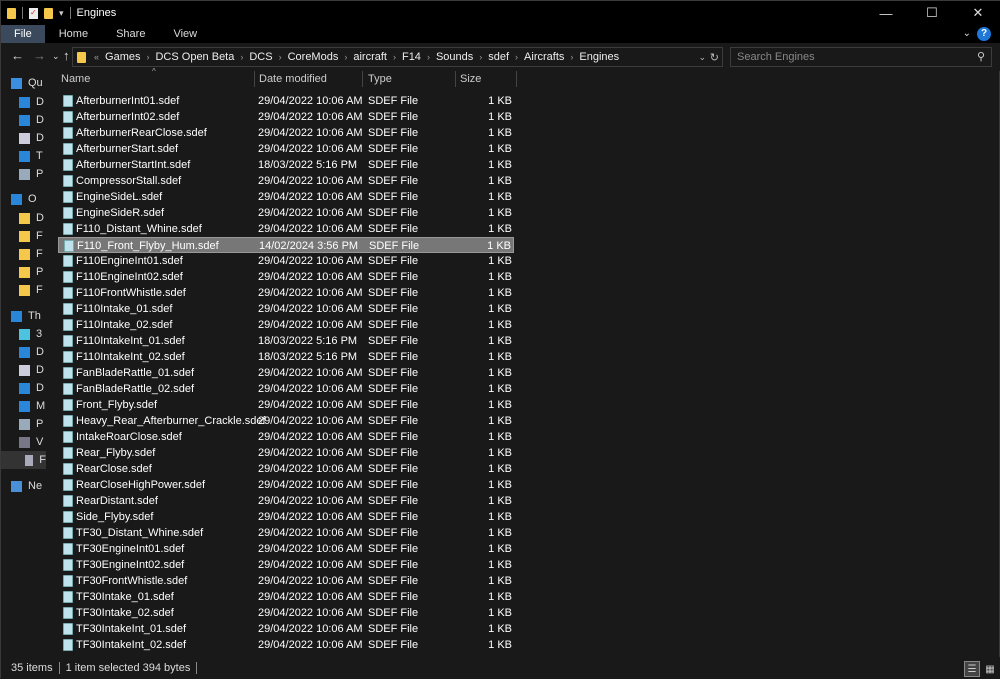 The height and width of the screenshot is (679, 1000). What do you see at coordinates (96, 57) in the screenshot?
I see `overflow-icon: «` at bounding box center [96, 57].